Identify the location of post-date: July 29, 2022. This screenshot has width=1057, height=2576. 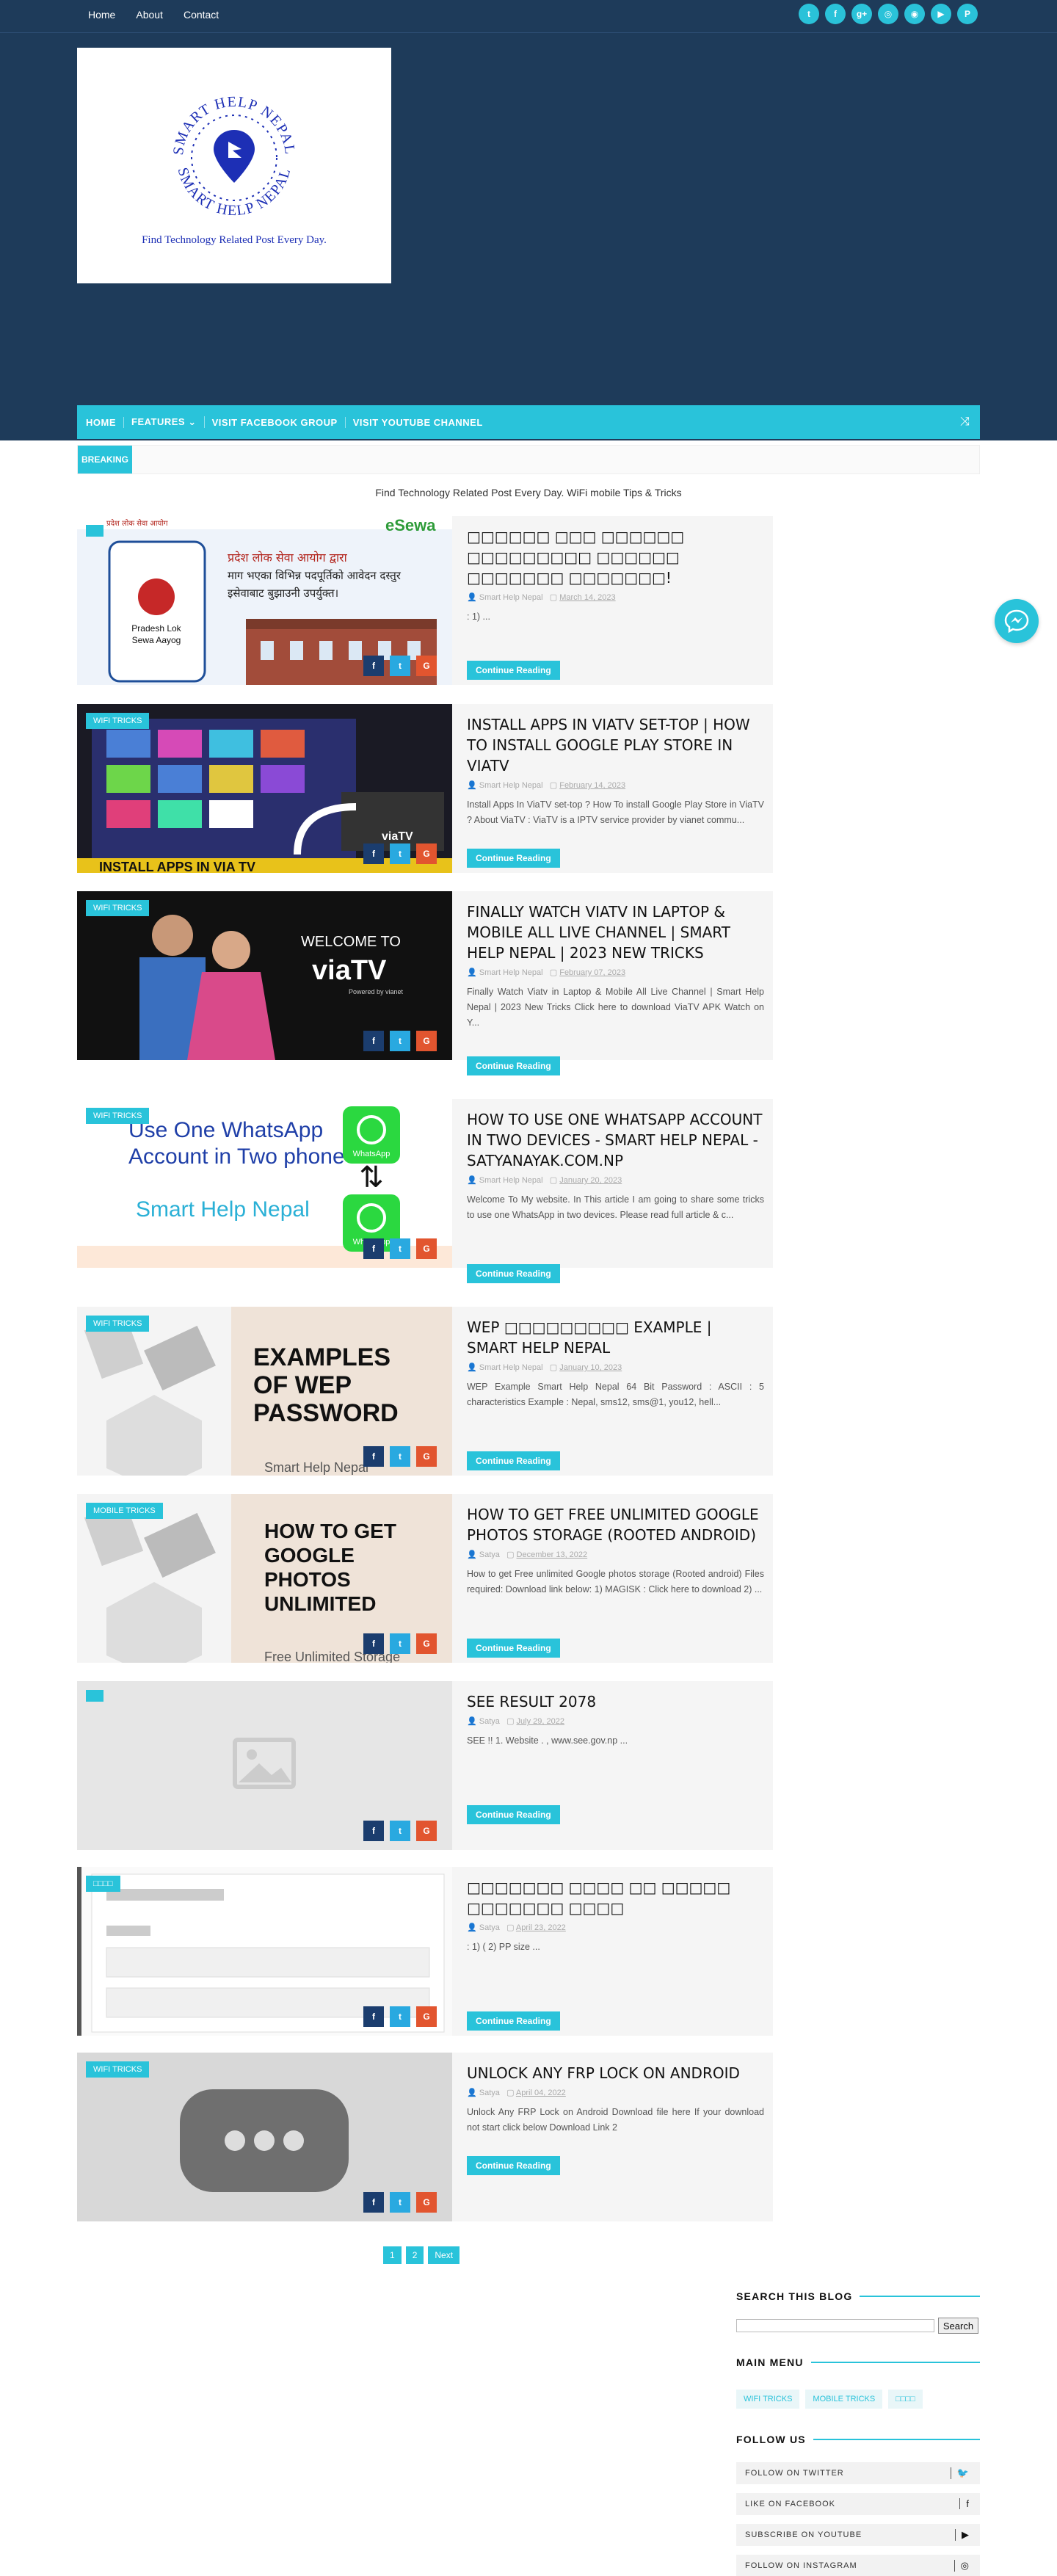
(540, 1722).